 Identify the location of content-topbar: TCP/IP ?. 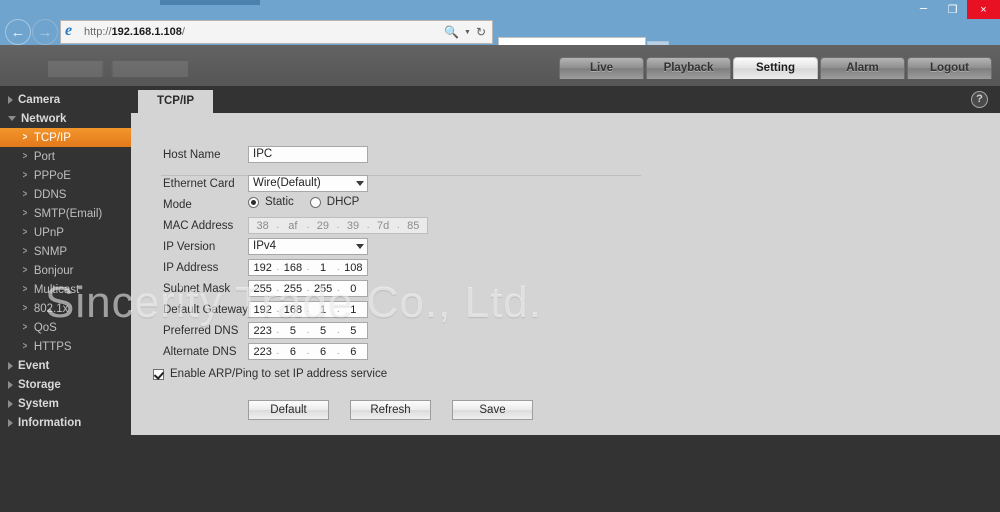
(565, 99).